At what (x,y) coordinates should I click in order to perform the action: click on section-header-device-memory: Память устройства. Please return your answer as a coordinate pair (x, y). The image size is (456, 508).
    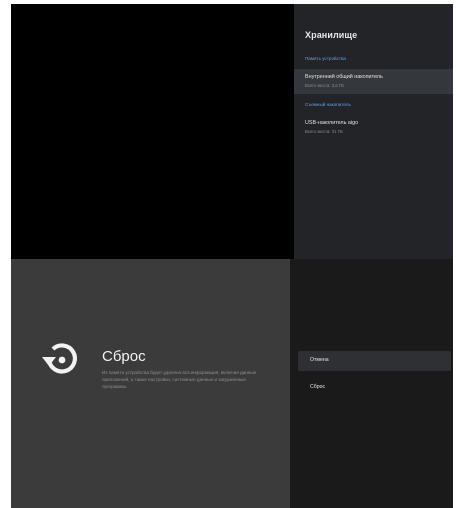
    Looking at the image, I should click on (325, 58).